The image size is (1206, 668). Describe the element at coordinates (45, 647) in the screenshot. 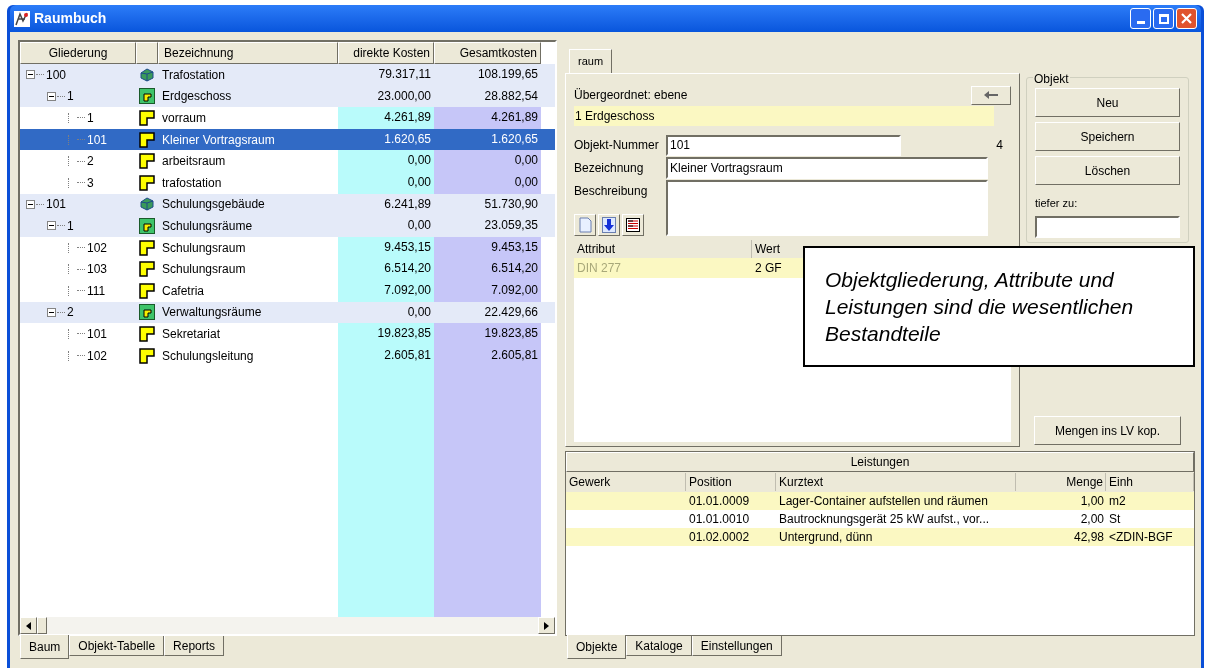

I see `tab: Baum` at that location.